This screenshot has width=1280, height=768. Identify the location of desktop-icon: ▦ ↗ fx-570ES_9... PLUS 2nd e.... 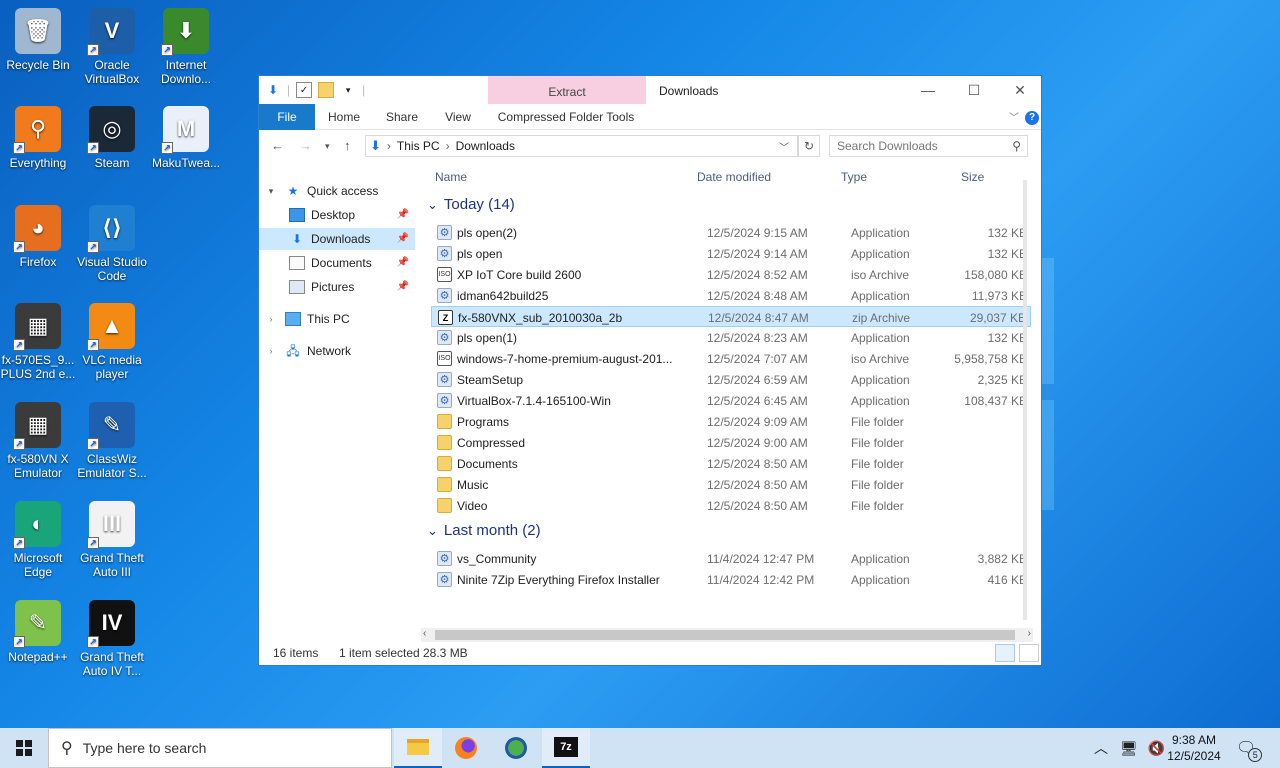
(38, 342).